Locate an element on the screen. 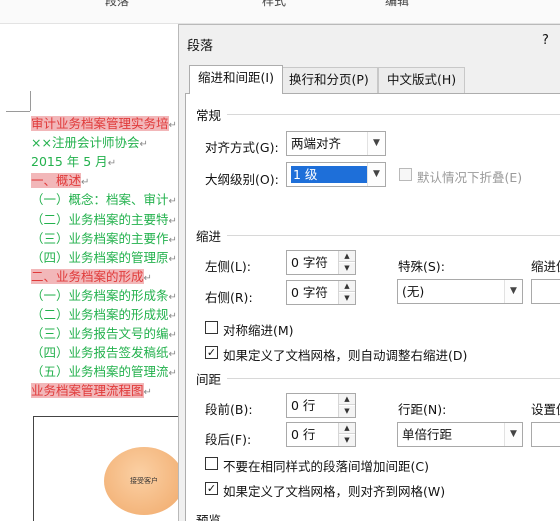  document-line: 业务档案管理流程图↵ is located at coordinates (91, 391).